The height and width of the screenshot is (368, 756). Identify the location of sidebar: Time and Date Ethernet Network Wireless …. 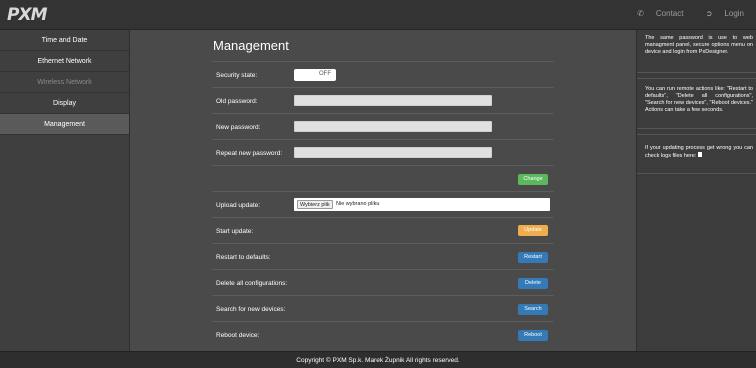
(65, 190).